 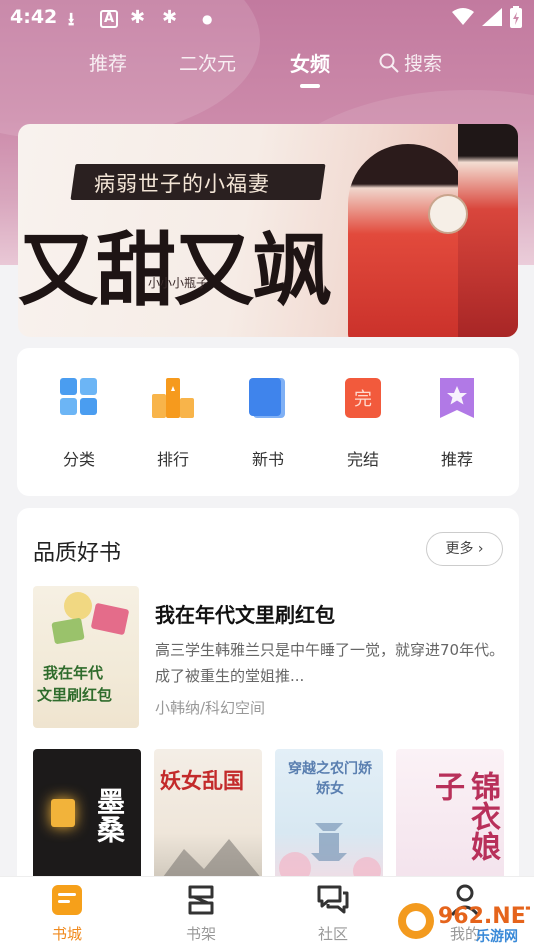 I want to click on status-time: 4:42, so click(x=34, y=17).